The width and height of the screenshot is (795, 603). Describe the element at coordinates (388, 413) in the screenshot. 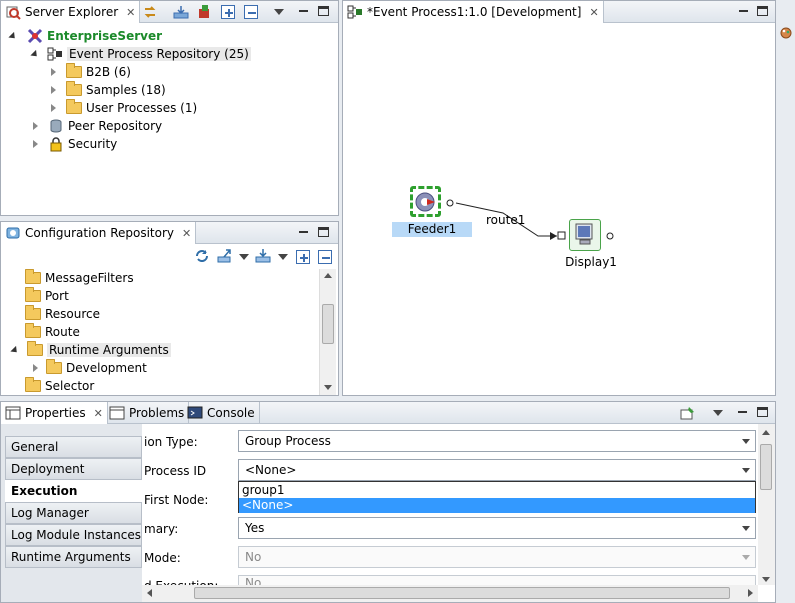

I see `properties-tabbar: Properties ✕ Problems Console` at that location.